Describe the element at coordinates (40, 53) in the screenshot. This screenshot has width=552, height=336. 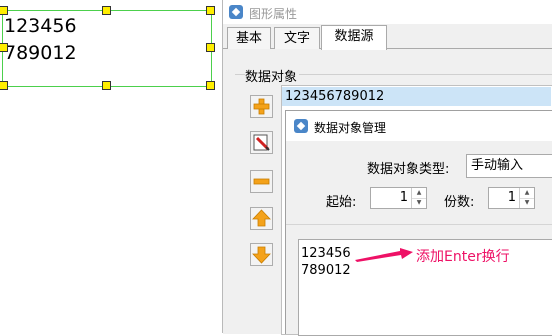
I see `canvas-text-line-2: 789012` at that location.